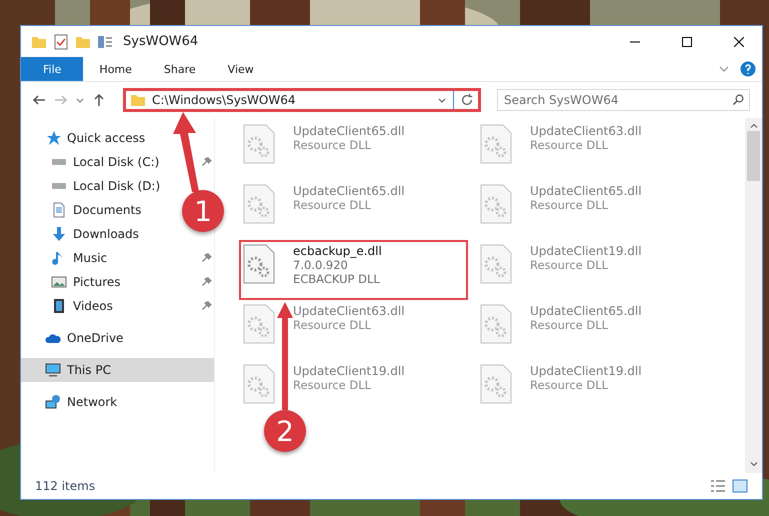  What do you see at coordinates (748, 69) in the screenshot?
I see `help-icon` at bounding box center [748, 69].